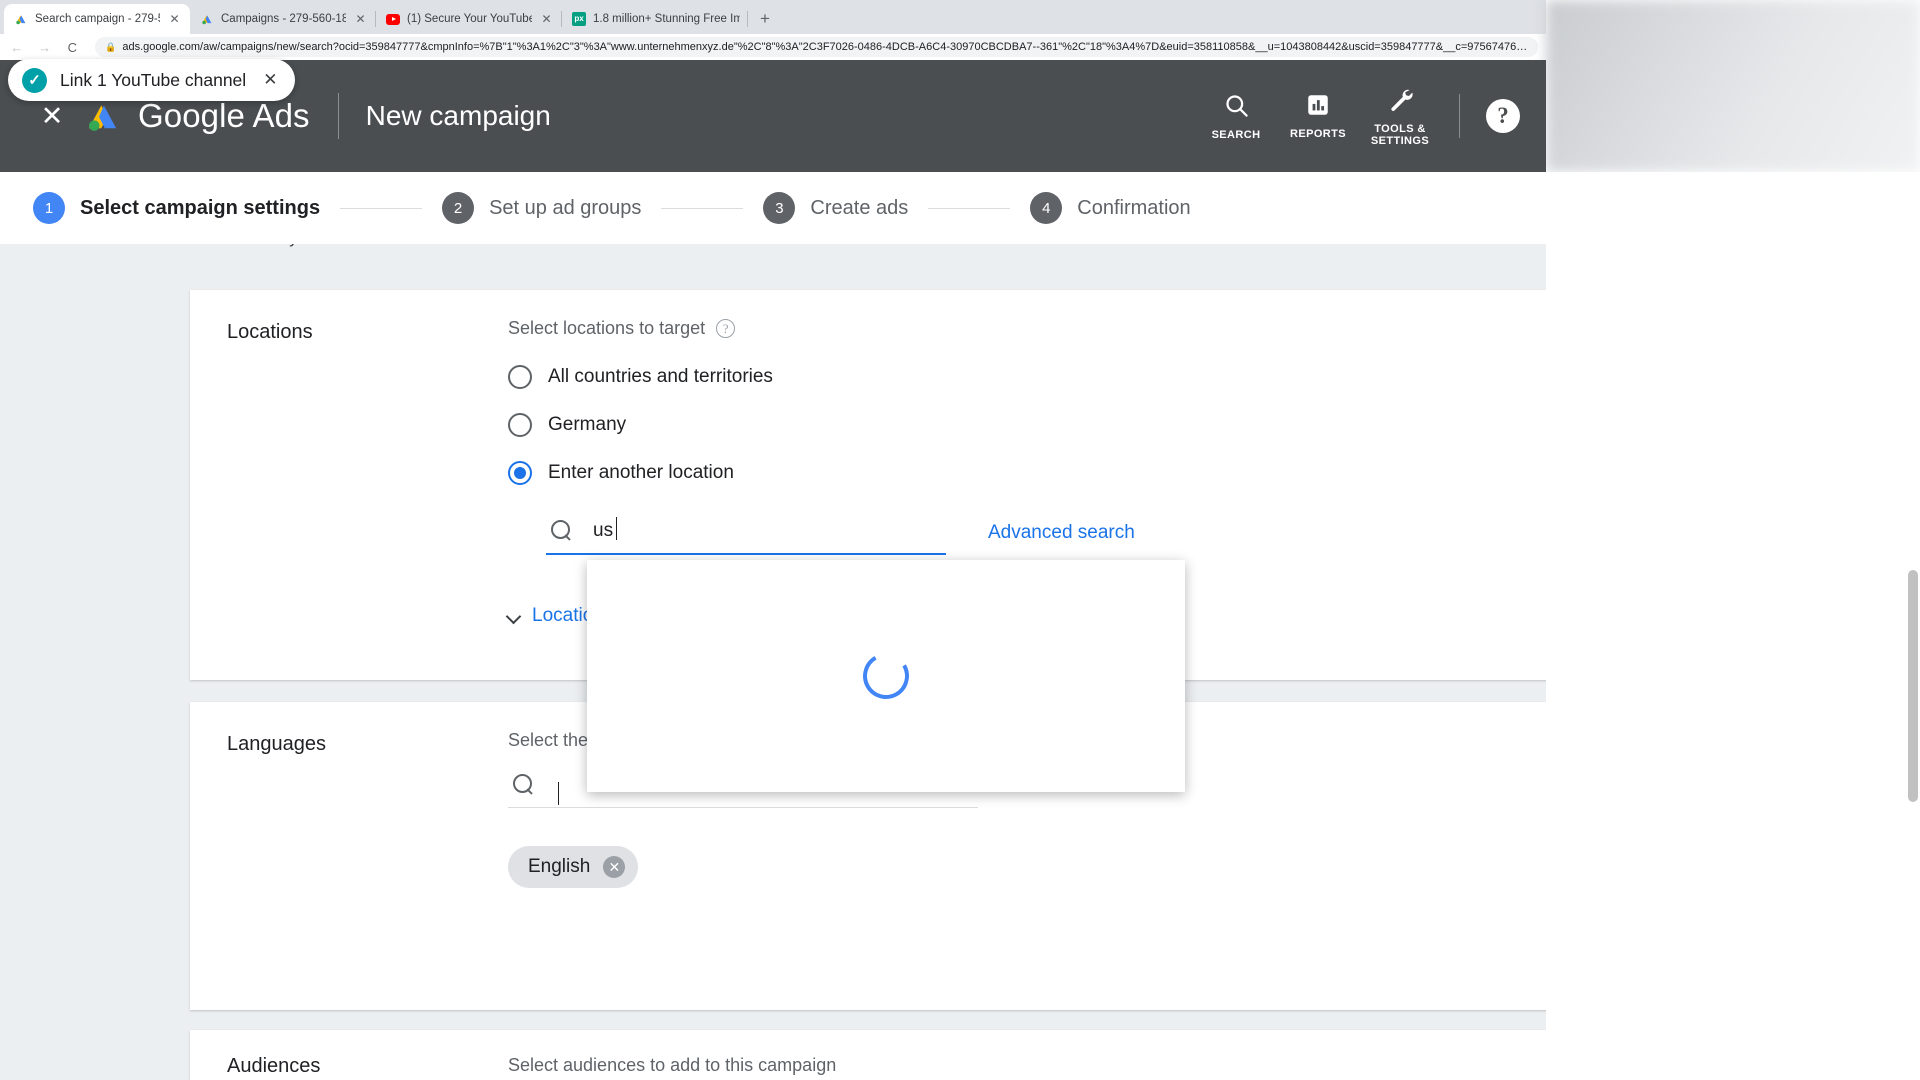  What do you see at coordinates (458, 208) in the screenshot?
I see `step-number: 2` at bounding box center [458, 208].